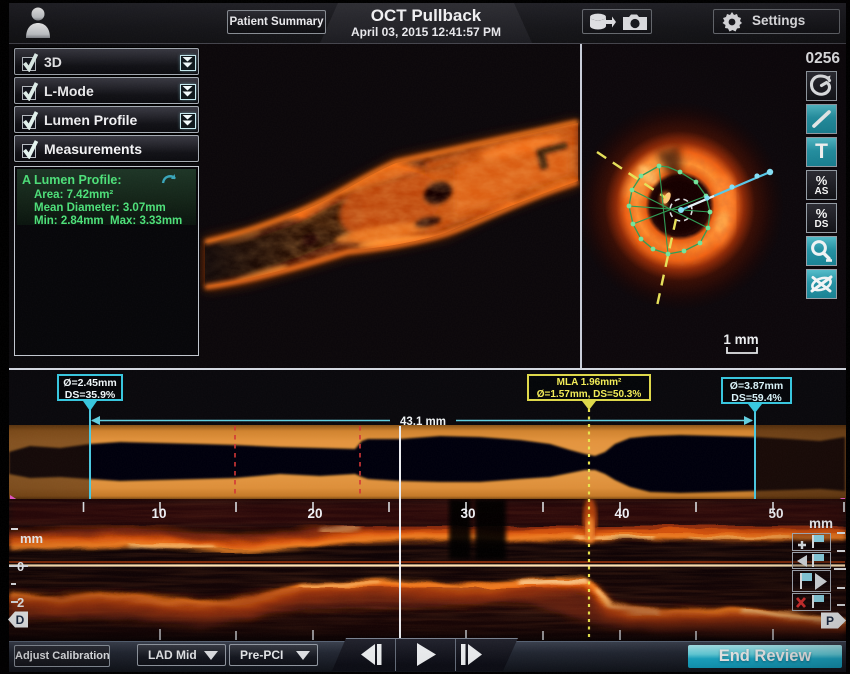  Describe the element at coordinates (314, 513) in the screenshot. I see `svg-text: 20` at that location.